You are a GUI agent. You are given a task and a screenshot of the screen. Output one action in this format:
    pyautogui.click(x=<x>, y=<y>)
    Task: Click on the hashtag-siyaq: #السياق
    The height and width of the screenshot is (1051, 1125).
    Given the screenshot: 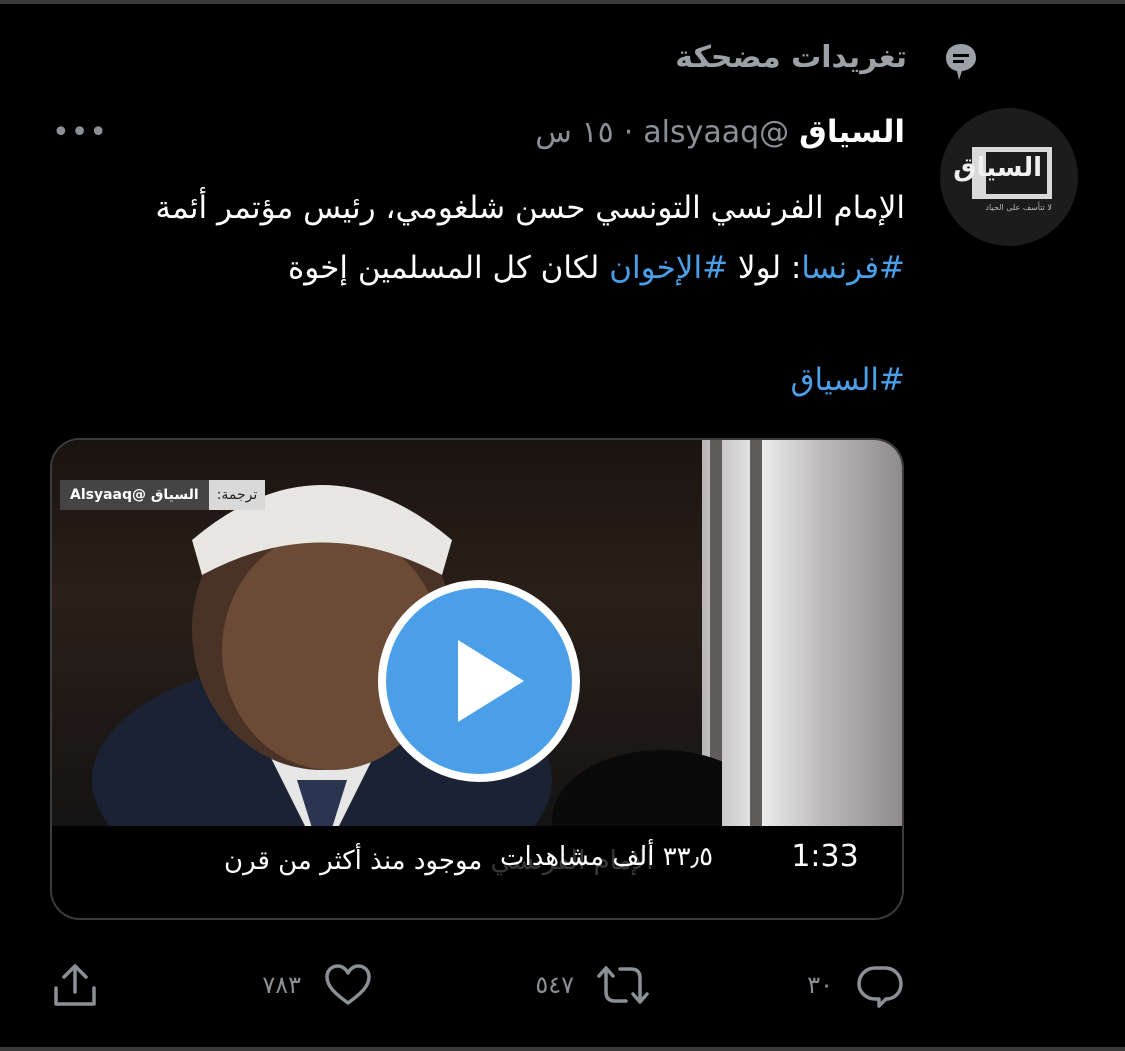 What is the action you would take?
    pyautogui.click(x=847, y=380)
    